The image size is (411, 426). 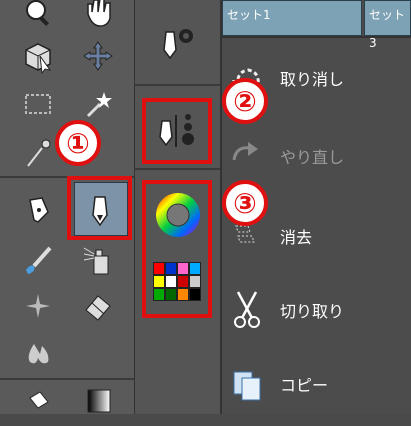 I want to click on pen-tool, so click(x=38, y=210).